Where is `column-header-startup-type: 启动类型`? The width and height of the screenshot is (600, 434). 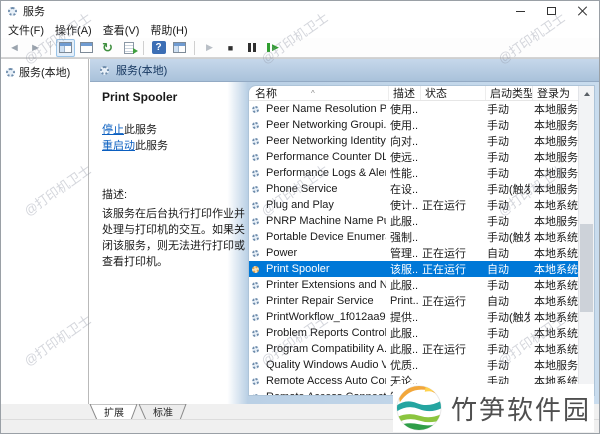 column-header-startup-type: 启动类型 is located at coordinates (509, 93).